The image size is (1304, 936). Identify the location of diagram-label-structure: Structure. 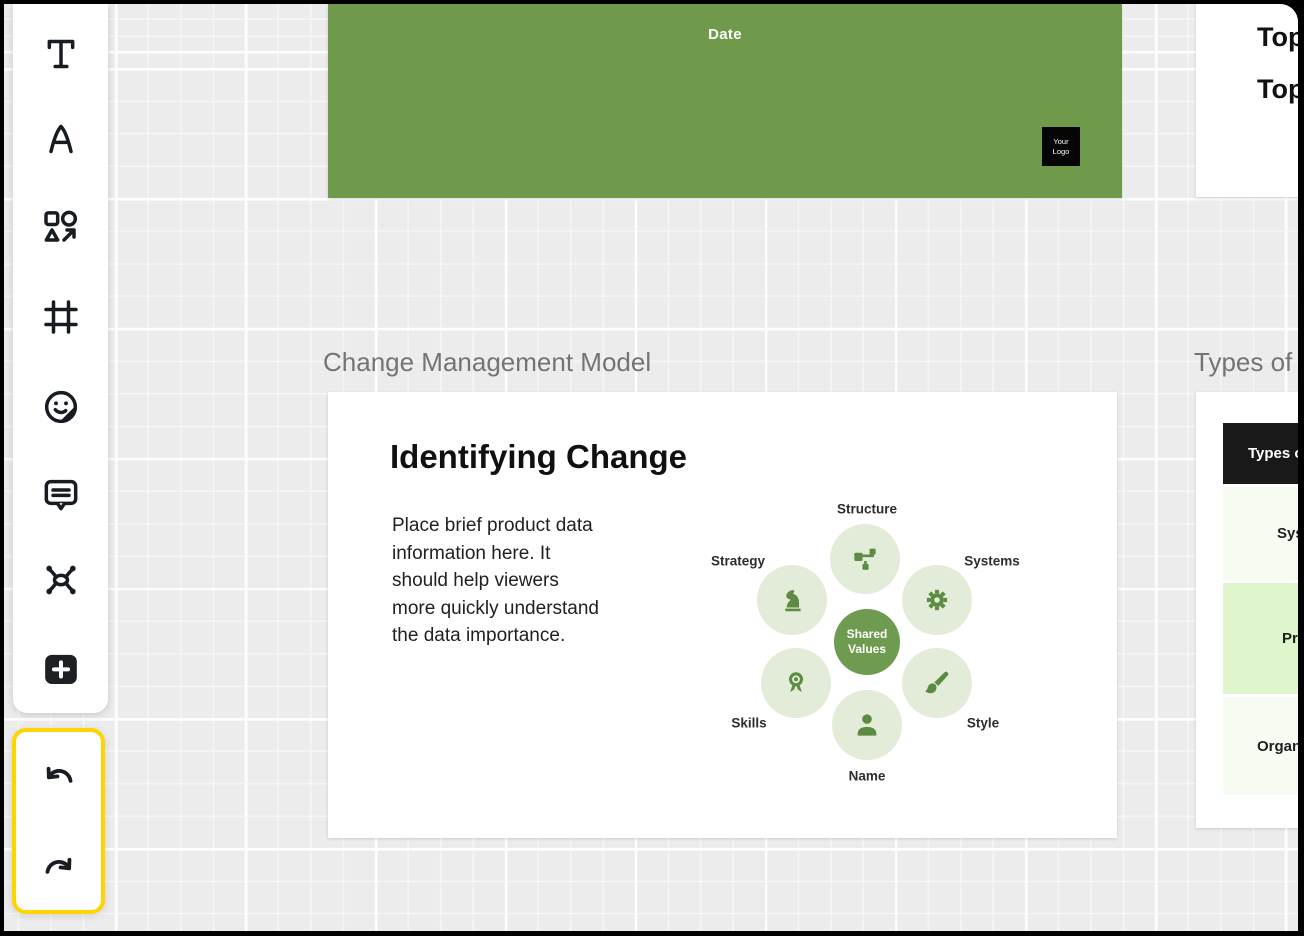
(867, 509).